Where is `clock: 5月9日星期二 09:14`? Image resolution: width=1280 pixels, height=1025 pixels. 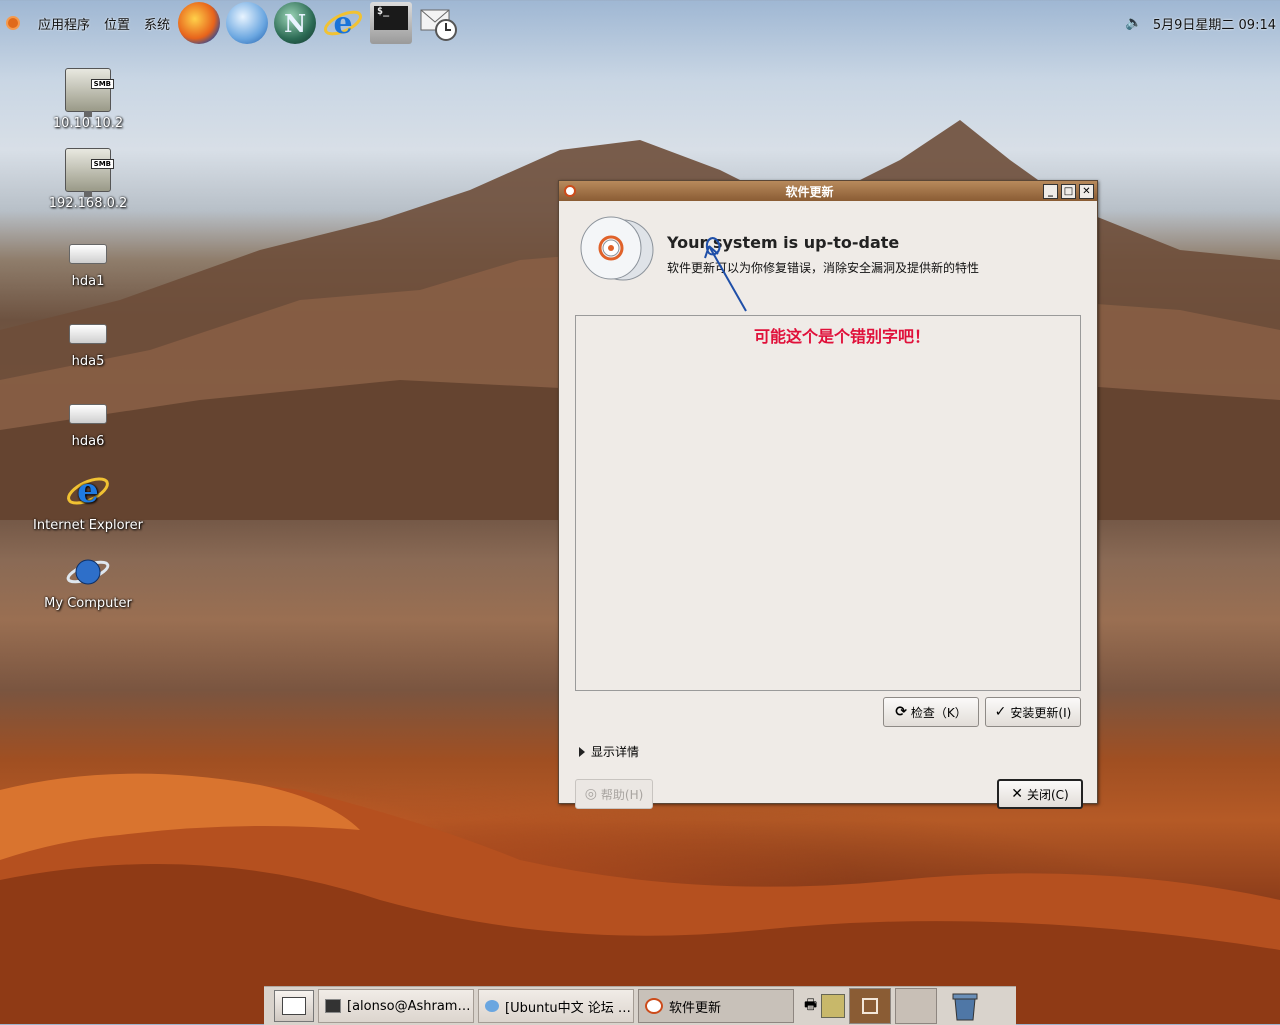 clock: 5月9日星期二 09:14 is located at coordinates (1214, 23).